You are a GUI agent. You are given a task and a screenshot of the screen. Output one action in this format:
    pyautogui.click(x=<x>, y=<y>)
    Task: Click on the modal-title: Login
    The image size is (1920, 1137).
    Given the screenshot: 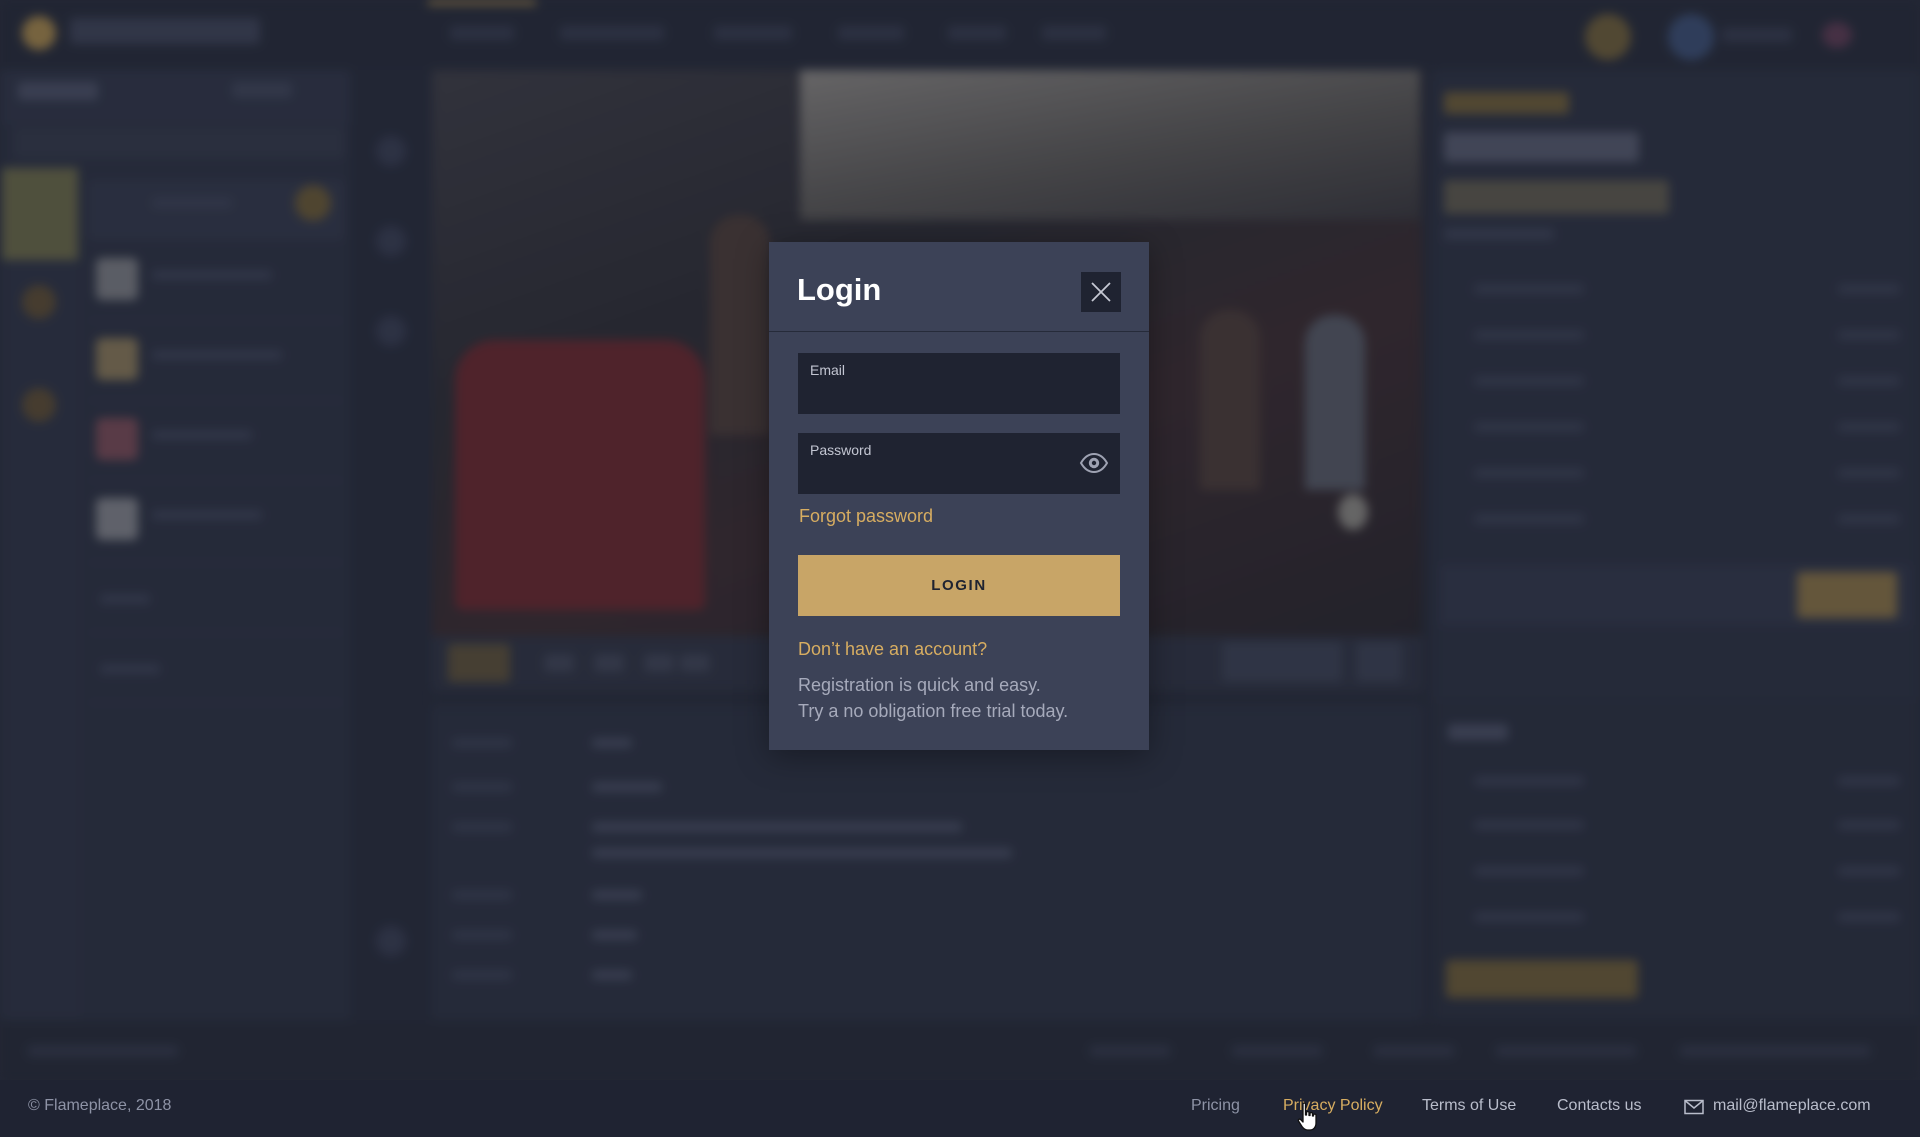 What is the action you would take?
    pyautogui.click(x=839, y=289)
    